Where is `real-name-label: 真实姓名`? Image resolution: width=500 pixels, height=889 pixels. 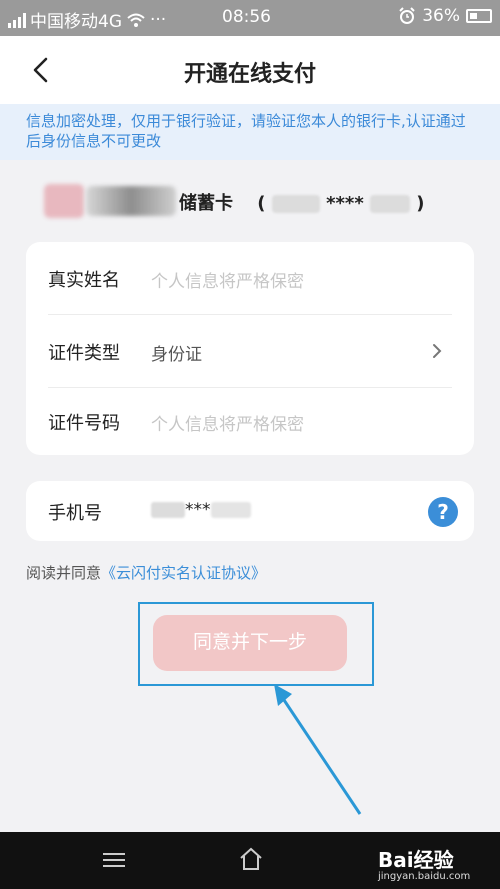
real-name-label: 真实姓名 is located at coordinates (84, 280).